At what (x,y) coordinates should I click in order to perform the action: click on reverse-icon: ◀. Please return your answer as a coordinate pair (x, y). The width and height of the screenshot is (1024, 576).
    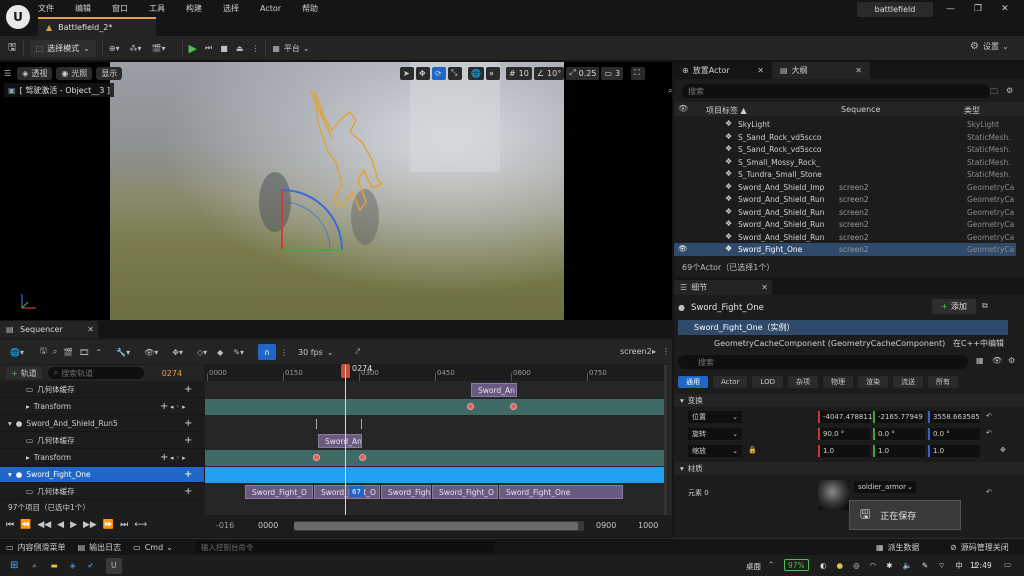
    Looking at the image, I should click on (60, 525).